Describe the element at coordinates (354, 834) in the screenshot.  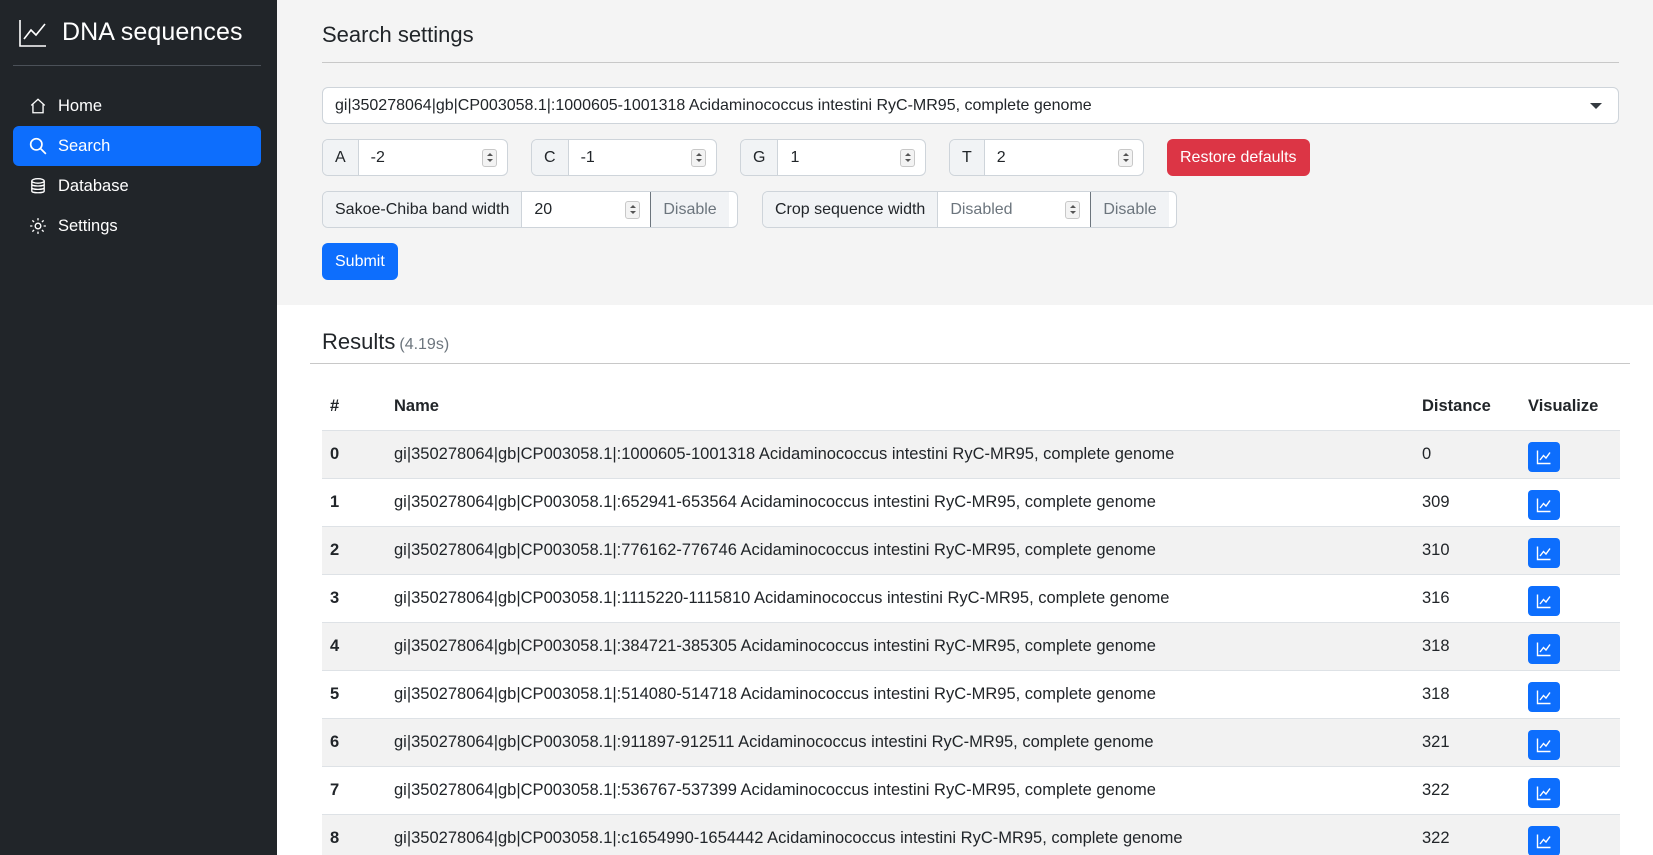
I see `row-index: 8` at that location.